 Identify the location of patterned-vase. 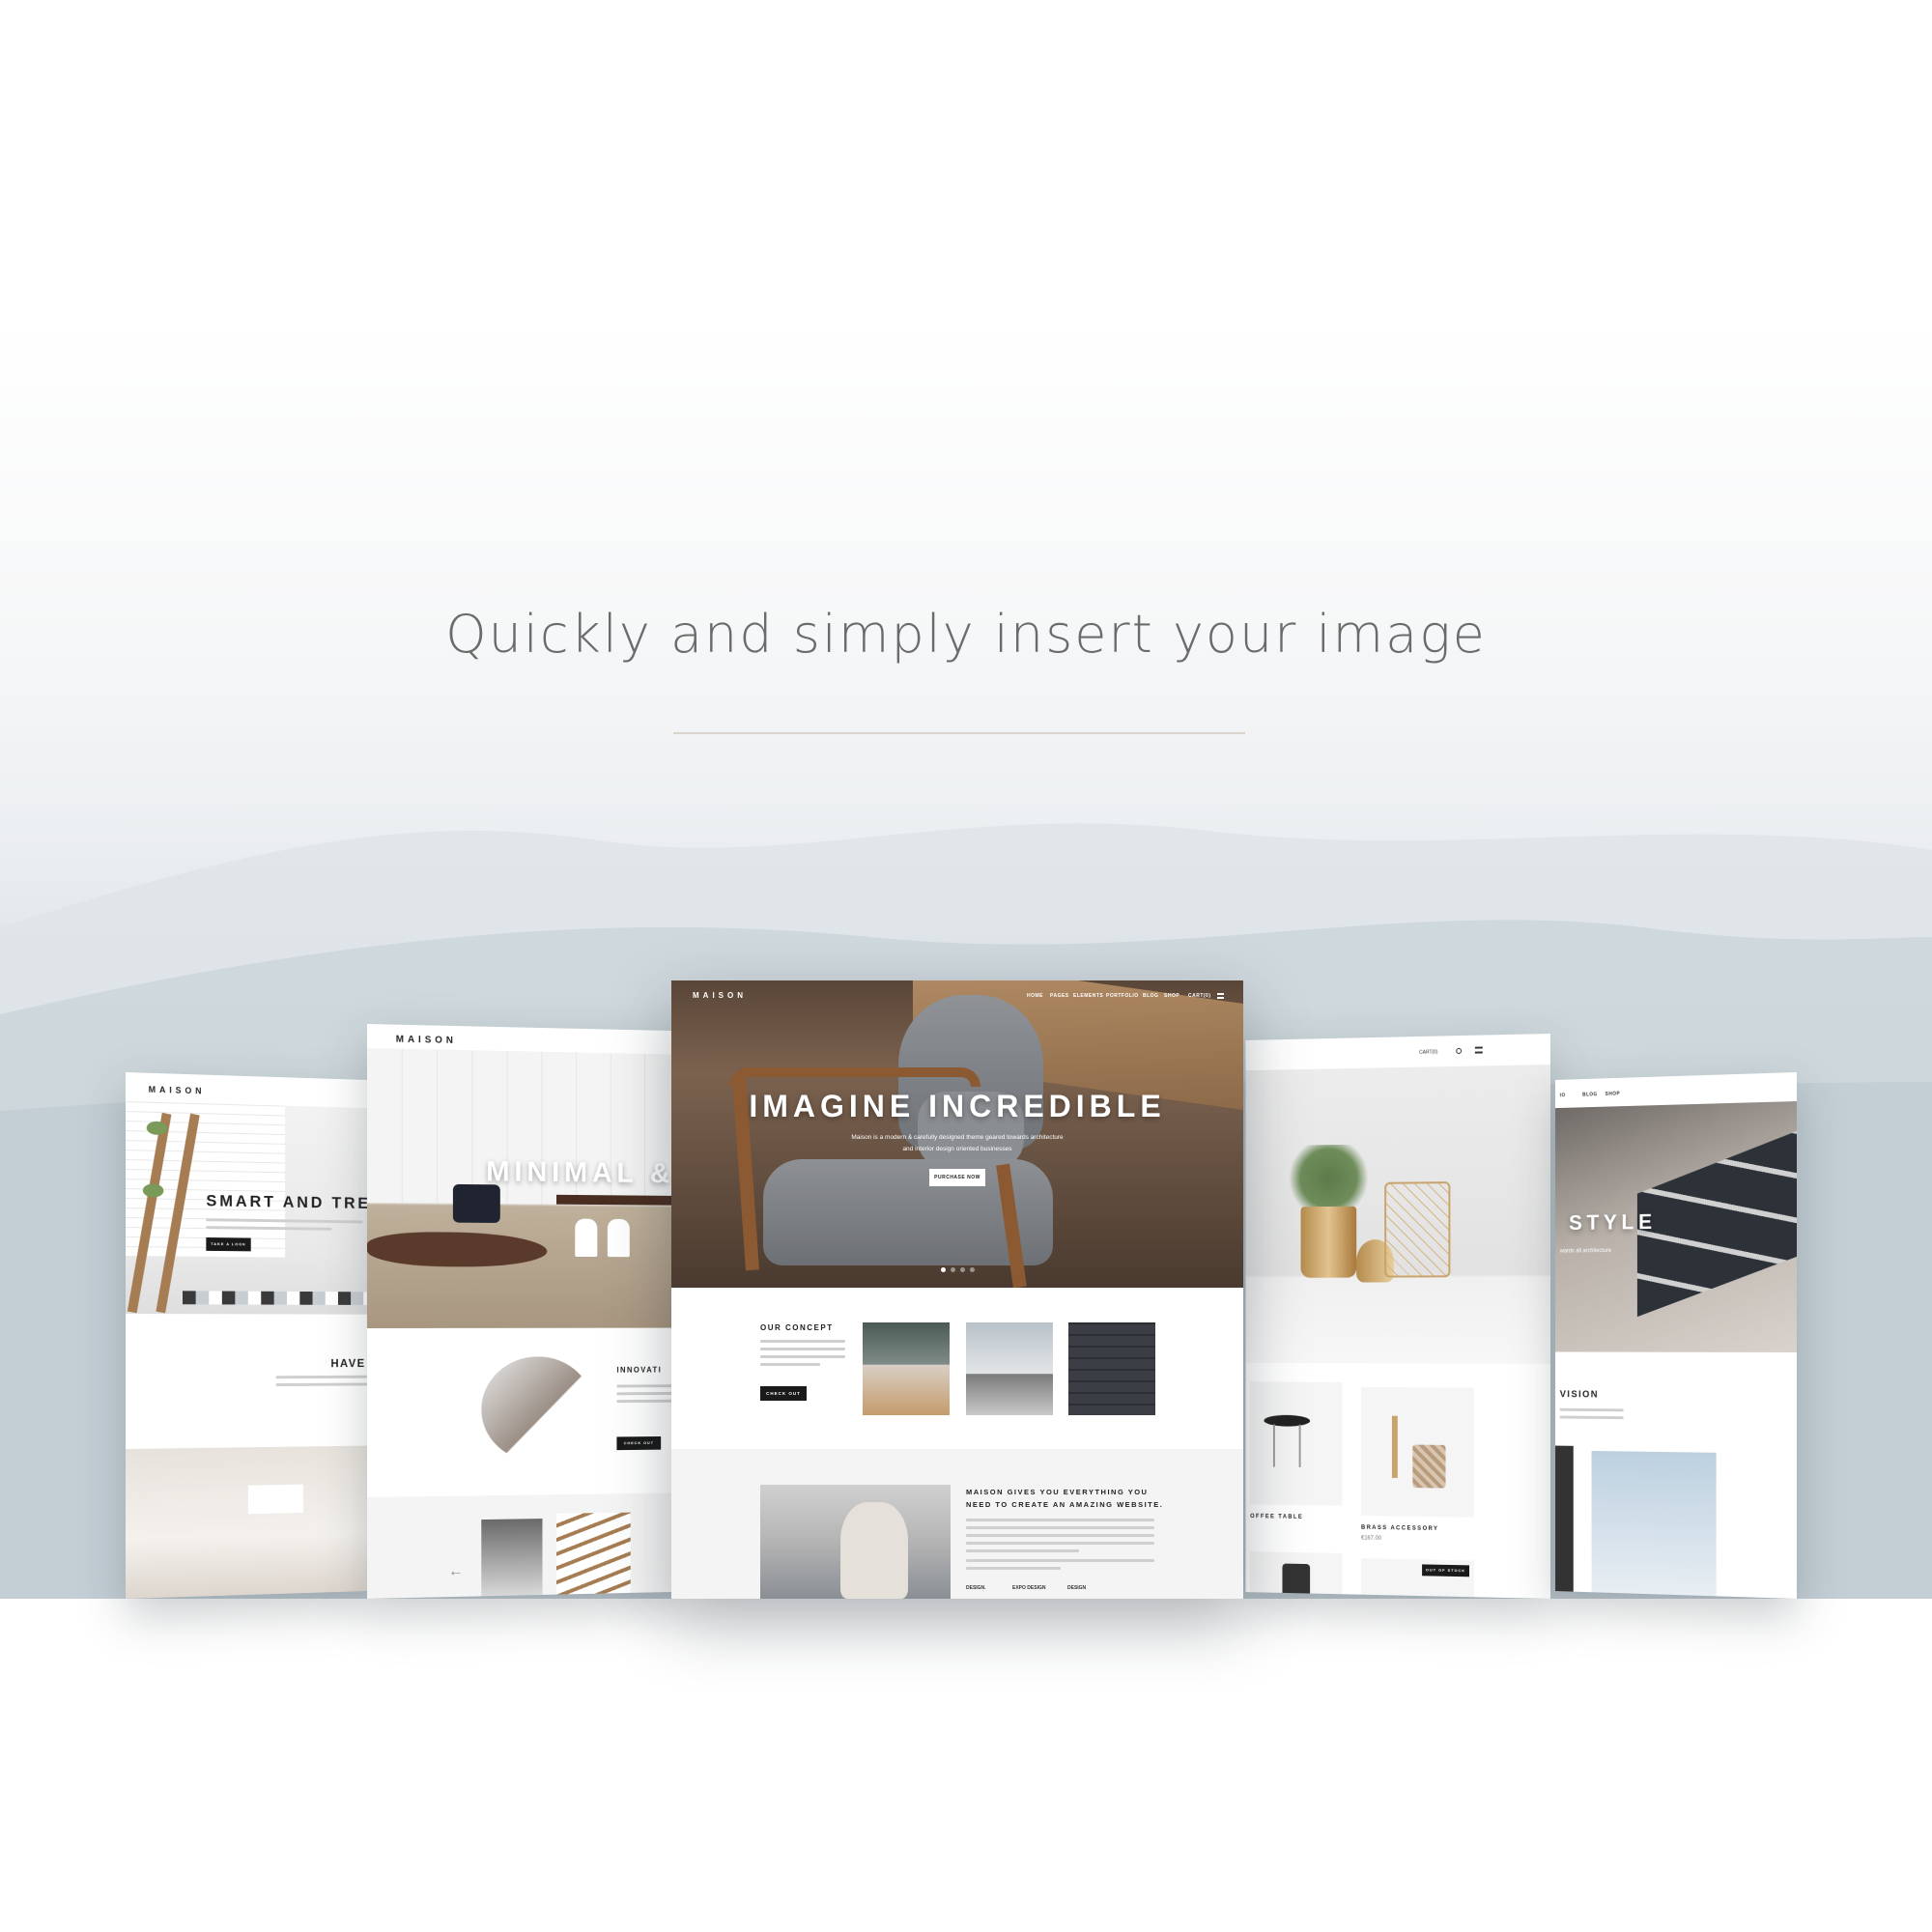
(1429, 1466).